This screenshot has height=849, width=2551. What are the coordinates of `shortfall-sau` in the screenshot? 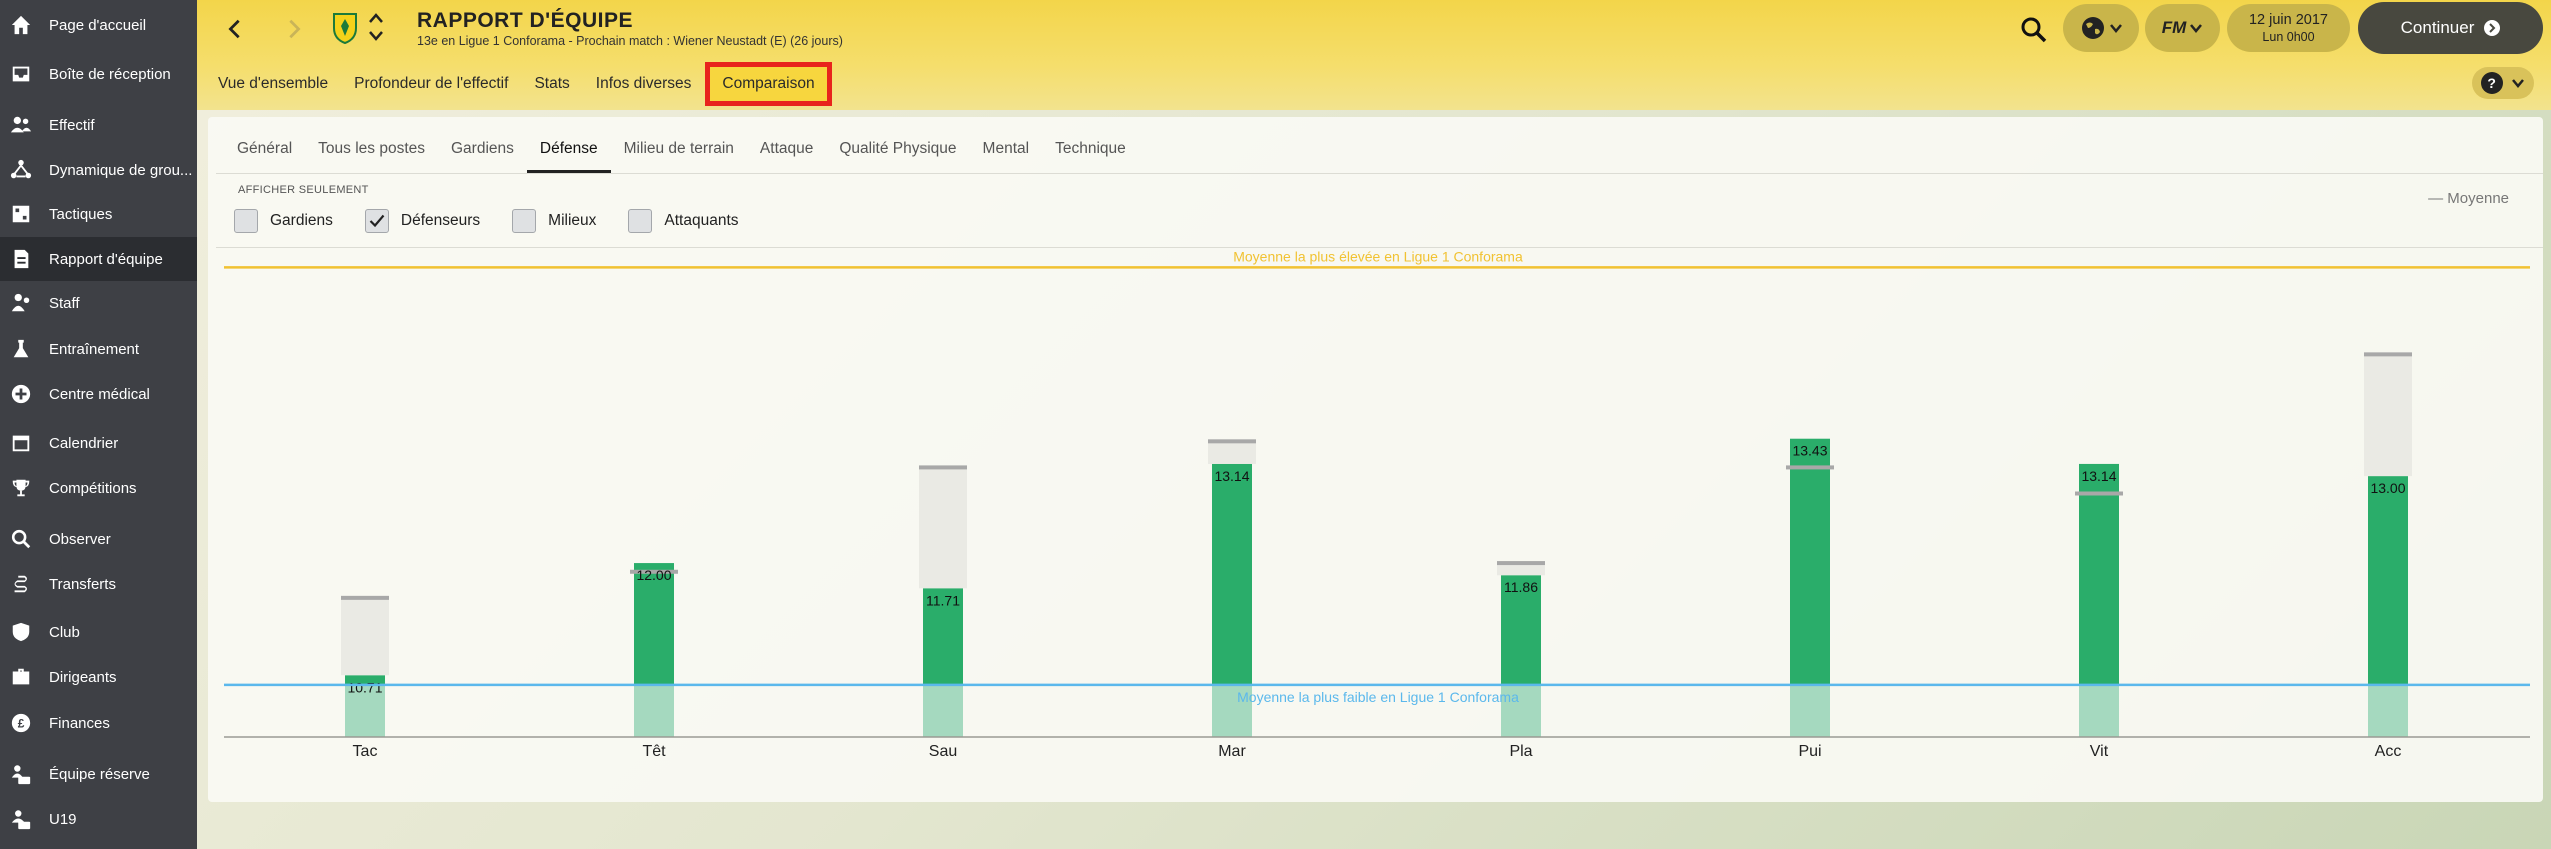 It's located at (943, 528).